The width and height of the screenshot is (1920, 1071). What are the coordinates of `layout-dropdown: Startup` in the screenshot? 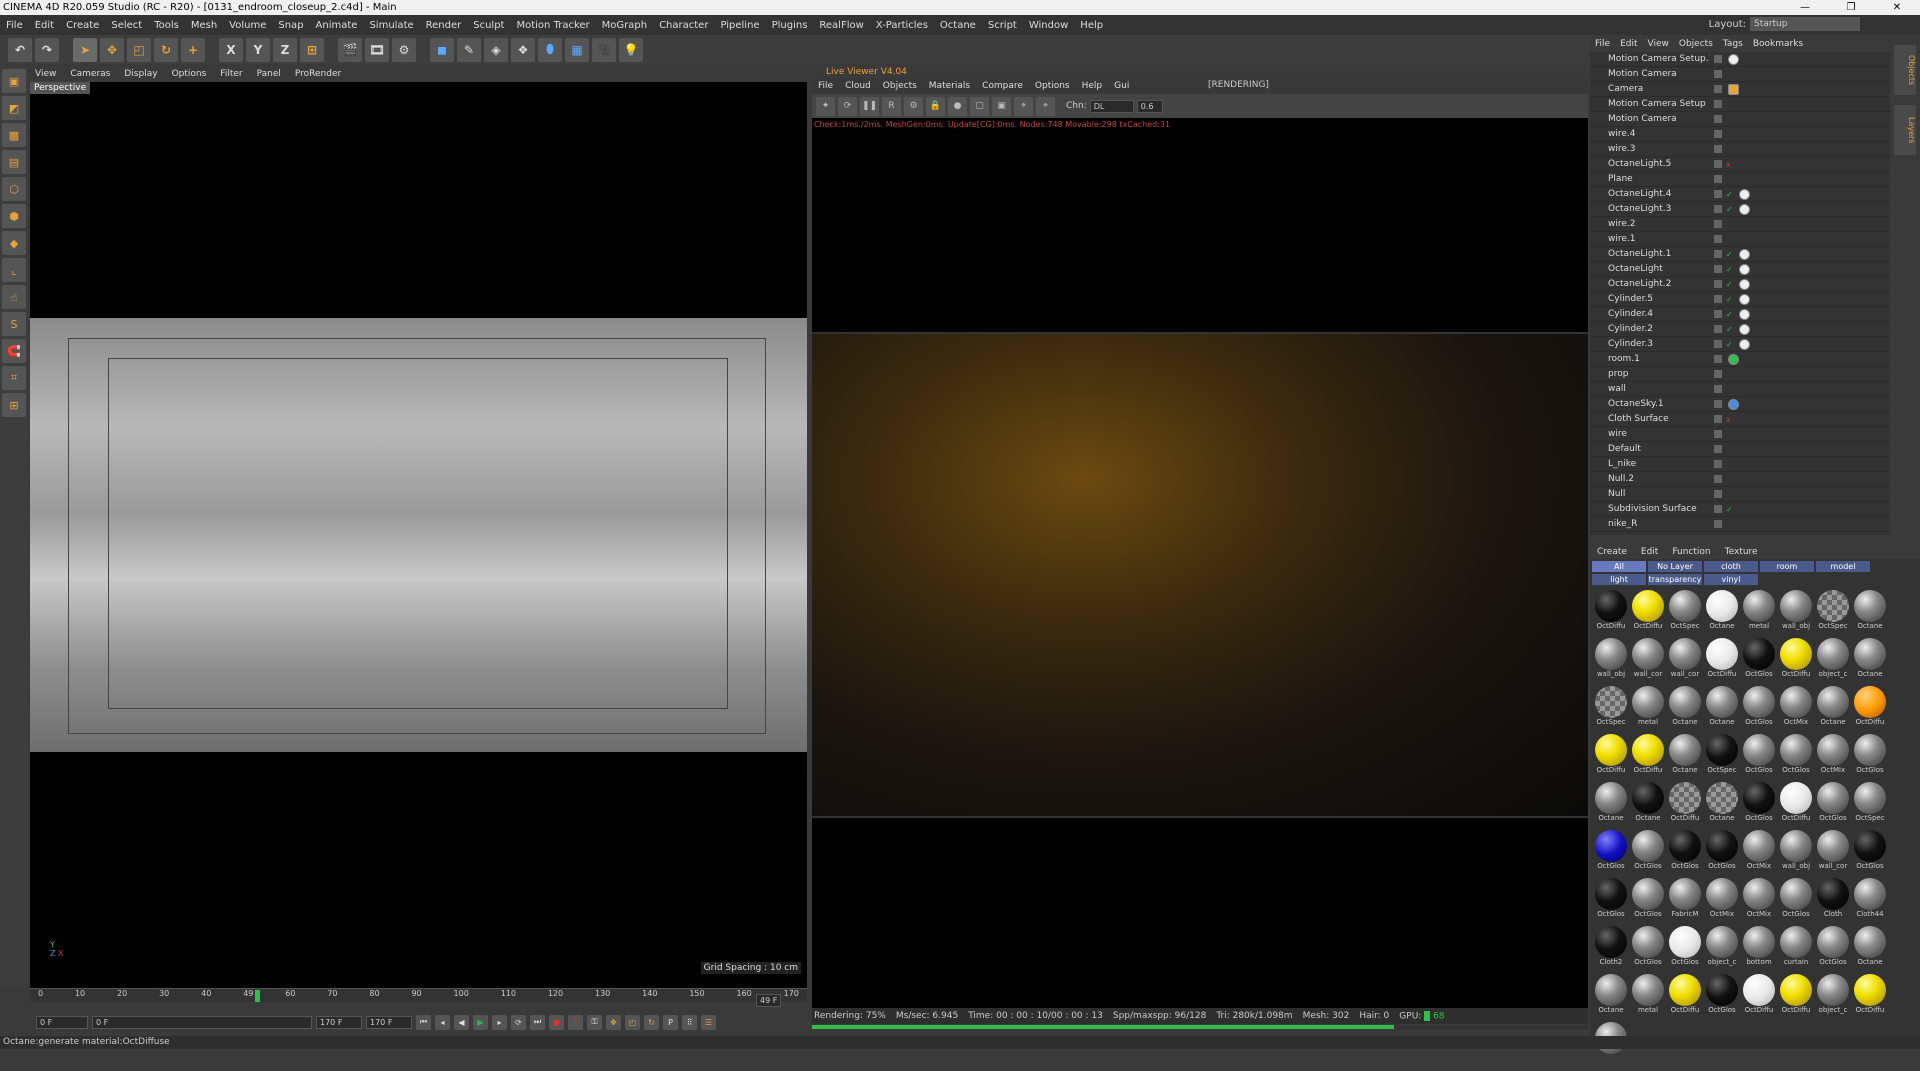 It's located at (1805, 24).